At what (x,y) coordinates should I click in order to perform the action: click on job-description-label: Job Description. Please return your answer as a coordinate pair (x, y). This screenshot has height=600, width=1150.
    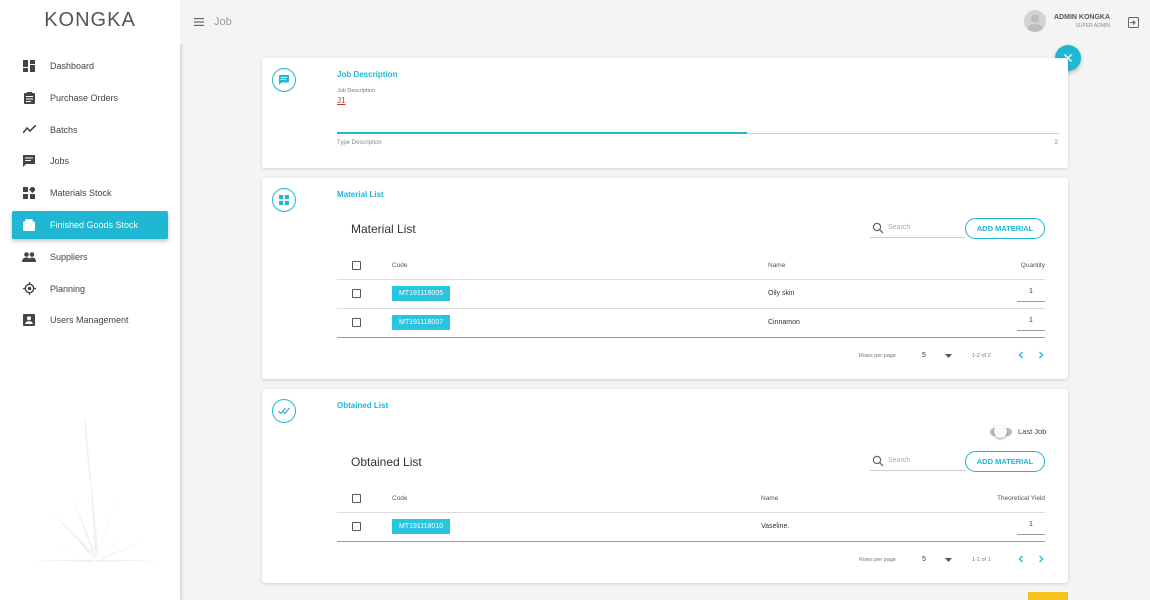
    Looking at the image, I should click on (356, 91).